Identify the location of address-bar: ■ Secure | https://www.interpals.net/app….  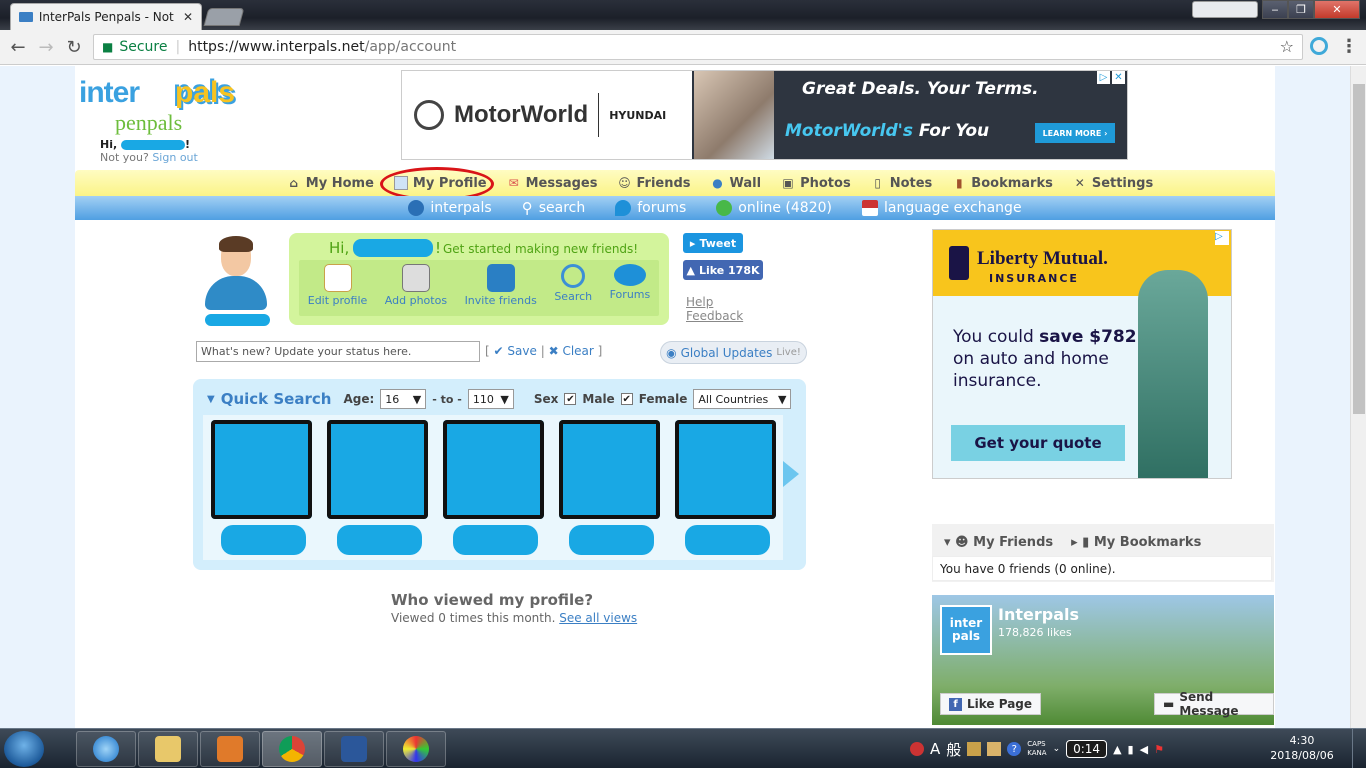
(698, 47).